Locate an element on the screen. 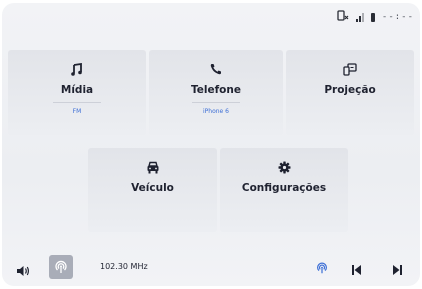  radio-antenna-icon is located at coordinates (61, 266).